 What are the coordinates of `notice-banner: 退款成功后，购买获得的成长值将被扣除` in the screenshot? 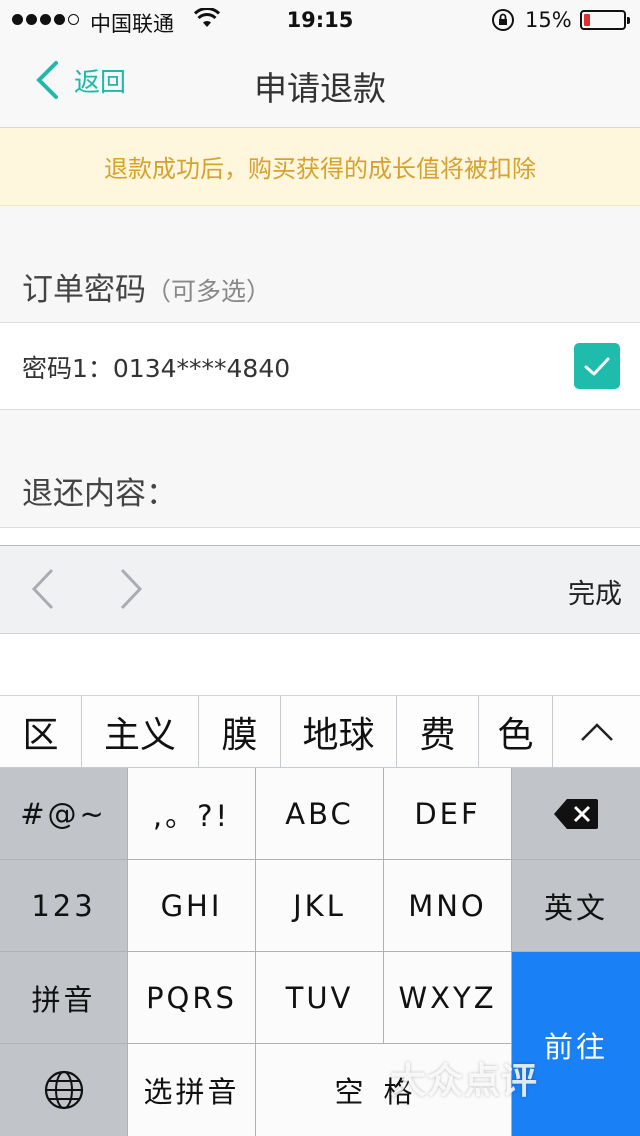 It's located at (320, 167).